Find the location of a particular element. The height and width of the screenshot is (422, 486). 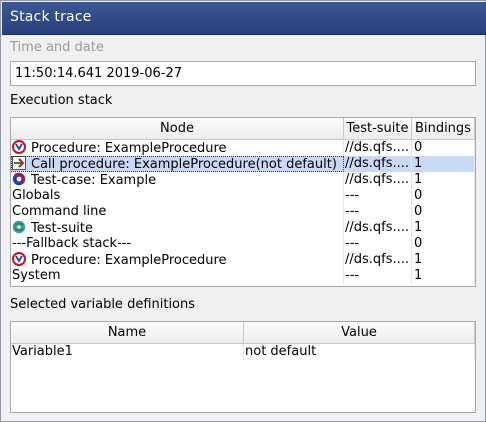

table-row: Procedure: ExampleProcedure //ds.qfs.... 1 is located at coordinates (243, 260).